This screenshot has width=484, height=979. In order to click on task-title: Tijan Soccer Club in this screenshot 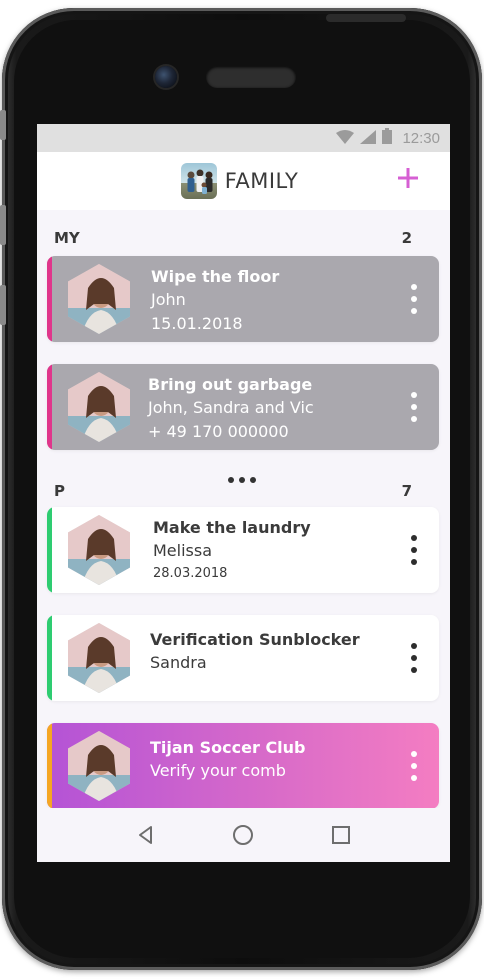, I will do `click(228, 747)`.